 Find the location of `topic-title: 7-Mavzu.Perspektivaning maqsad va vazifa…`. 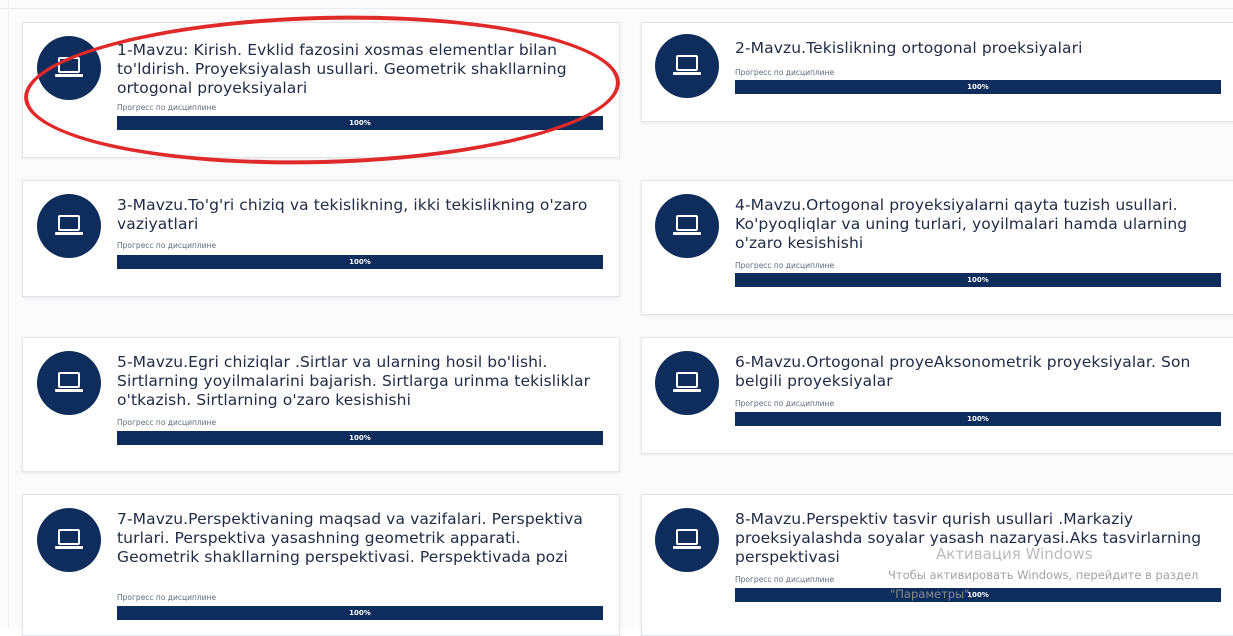

topic-title: 7-Mavzu.Perspektivaning maqsad va vazifa… is located at coordinates (359, 538).